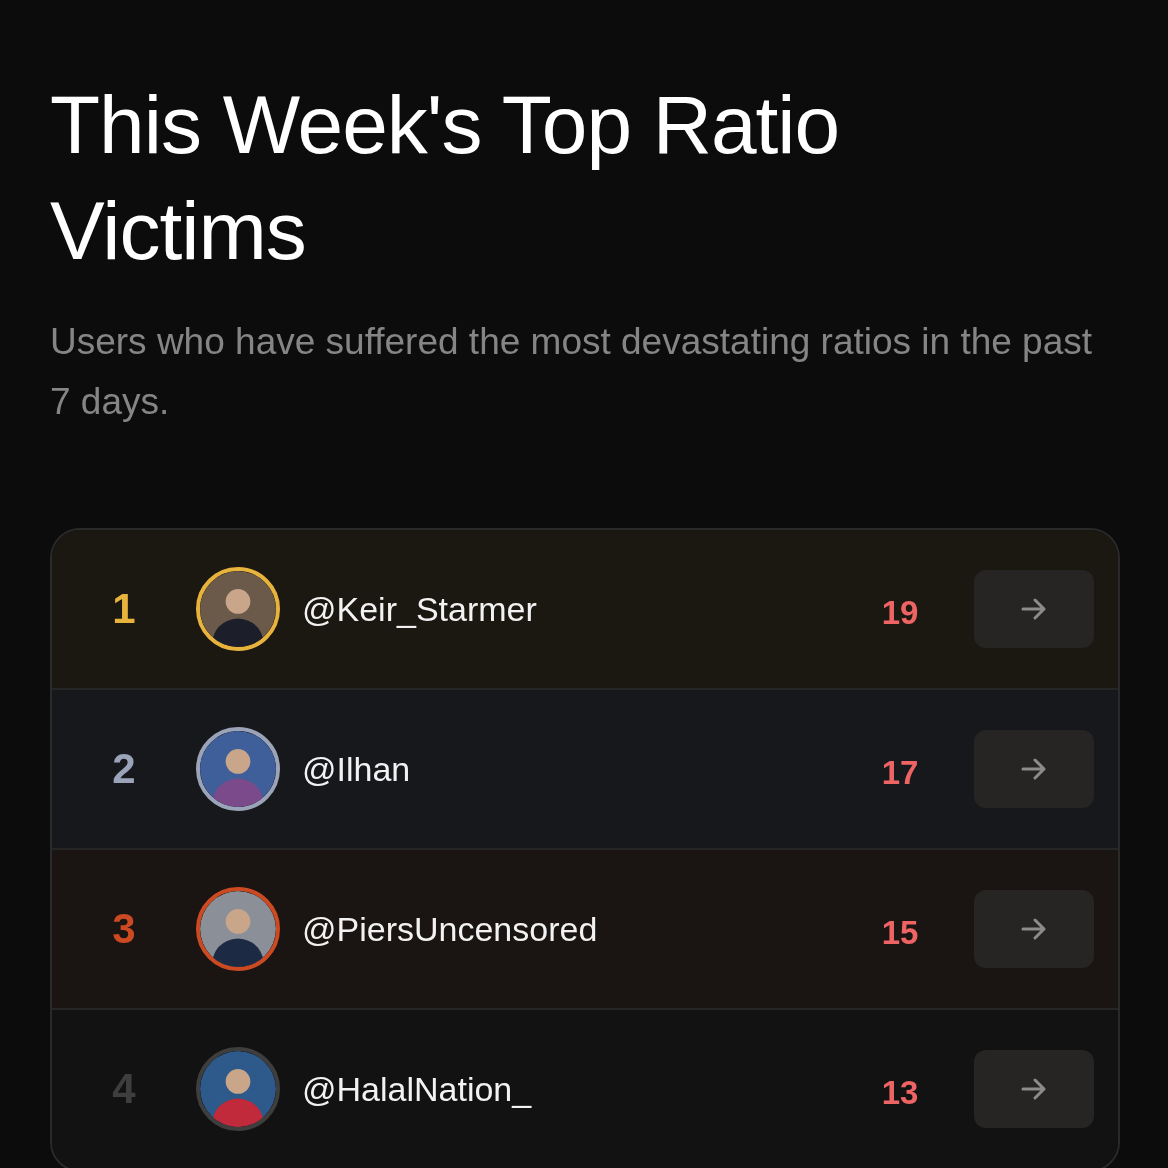 Image resolution: width=1168 pixels, height=1168 pixels. I want to click on ratio-count: 13, so click(900, 1093).